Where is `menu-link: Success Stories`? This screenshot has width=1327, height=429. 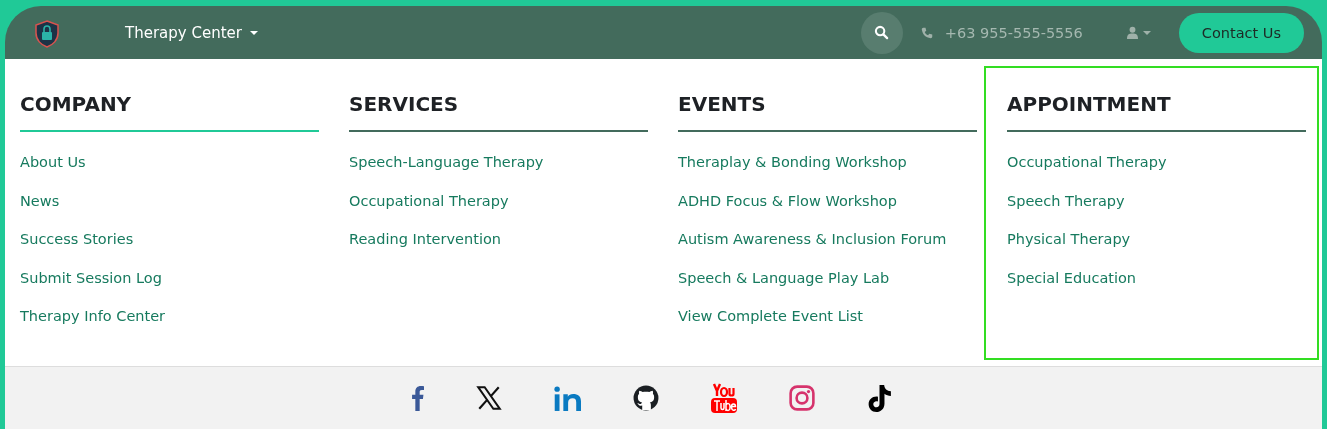 menu-link: Success Stories is located at coordinates (77, 250).